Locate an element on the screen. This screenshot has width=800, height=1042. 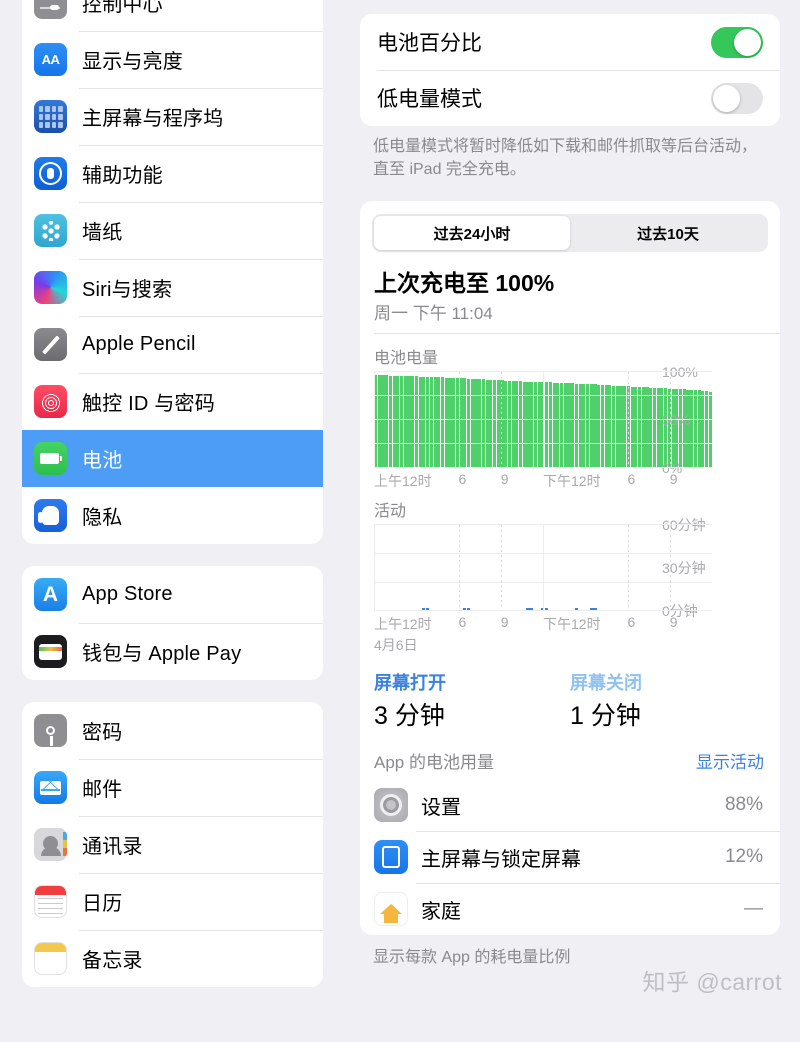
sidebar-item-4: 墙纸 is located at coordinates (172, 230).